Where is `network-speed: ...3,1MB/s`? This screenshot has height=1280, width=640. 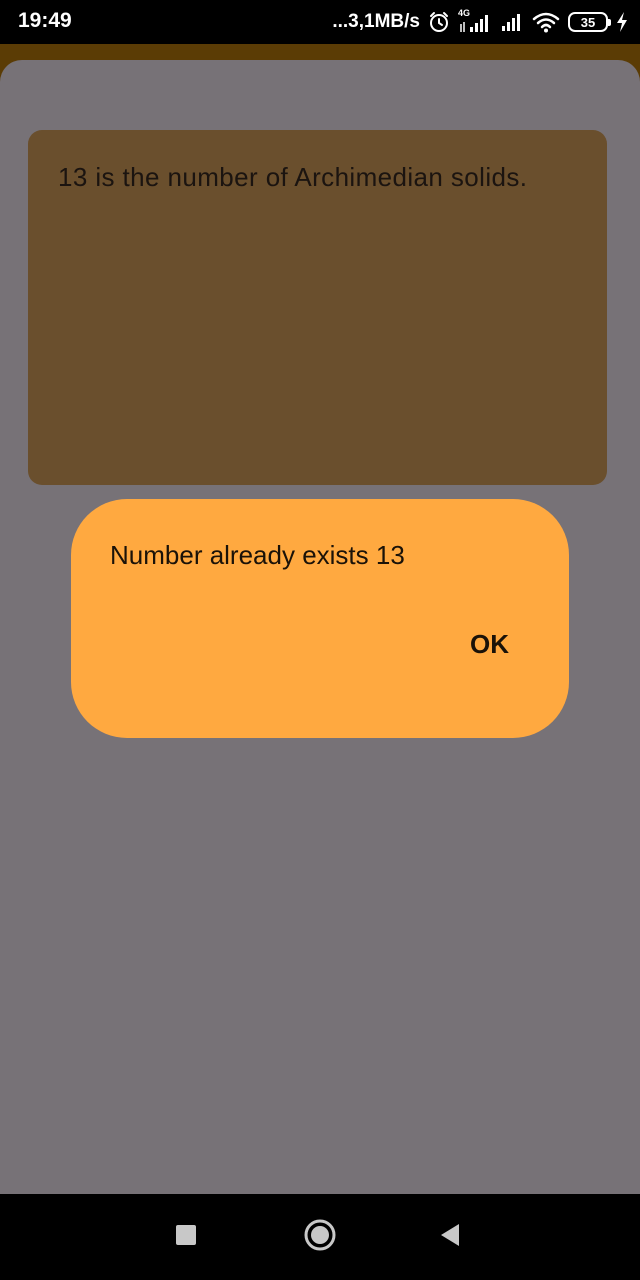 network-speed: ...3,1MB/s is located at coordinates (376, 21).